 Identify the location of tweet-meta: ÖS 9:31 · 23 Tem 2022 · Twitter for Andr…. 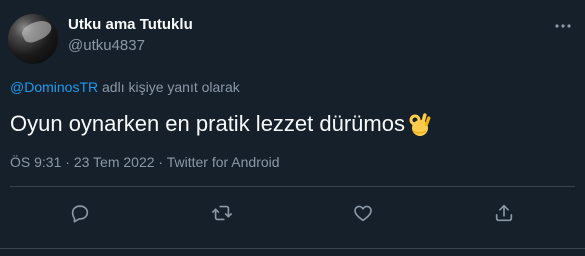
(145, 162).